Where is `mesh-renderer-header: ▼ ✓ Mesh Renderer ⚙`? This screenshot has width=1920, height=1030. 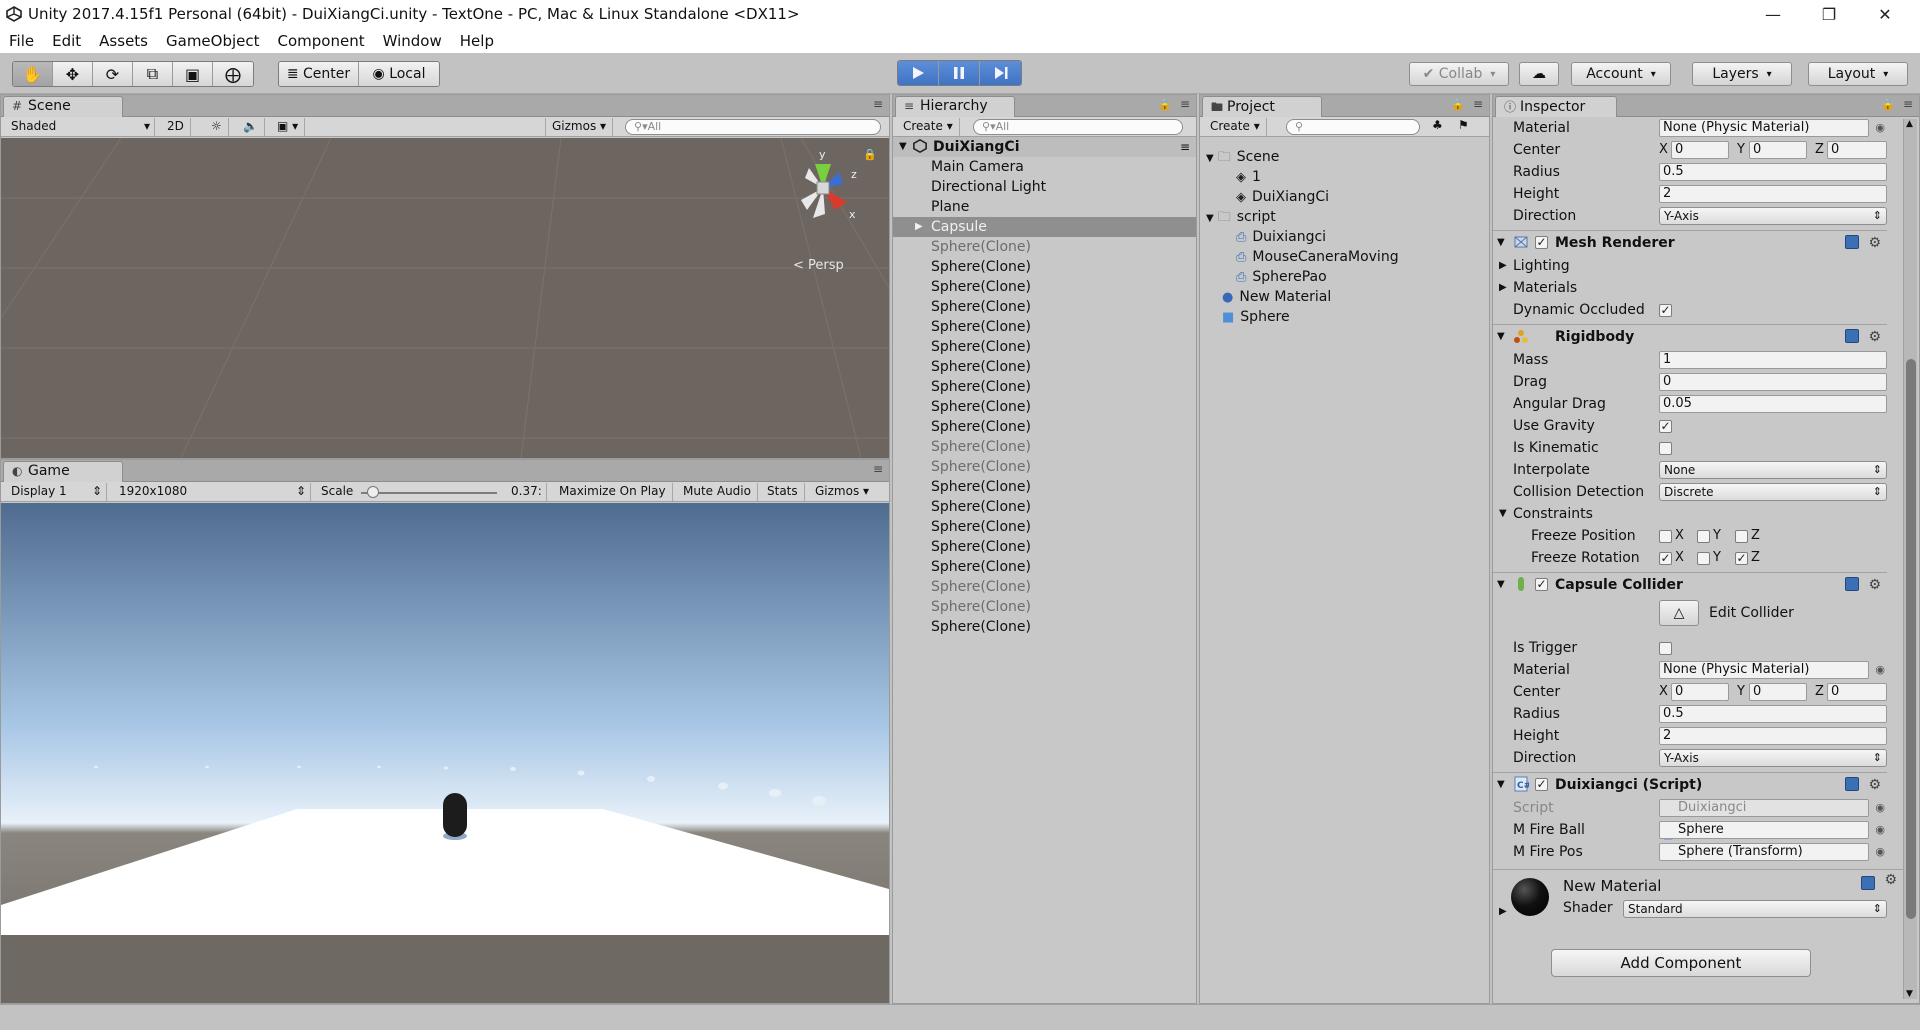
mesh-renderer-header: ▼ ✓ Mesh Renderer ⚙ is located at coordinates (1690, 242).